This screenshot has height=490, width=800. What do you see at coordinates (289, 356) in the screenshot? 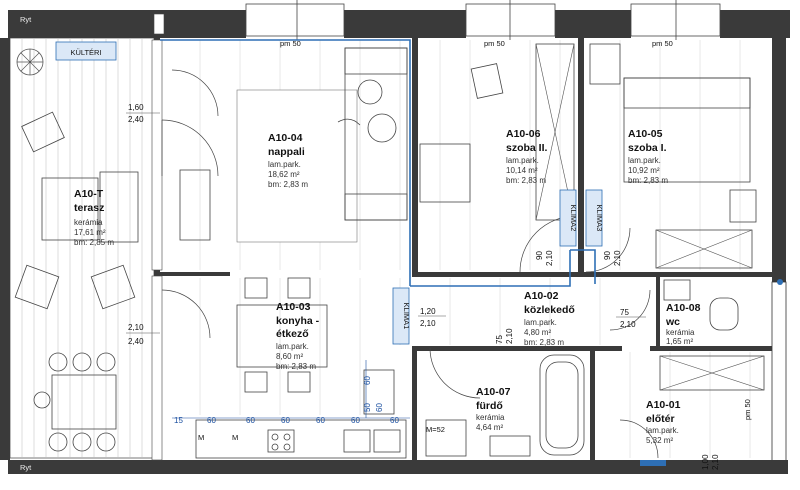
I see `room-area: 8,60 m²` at bounding box center [289, 356].